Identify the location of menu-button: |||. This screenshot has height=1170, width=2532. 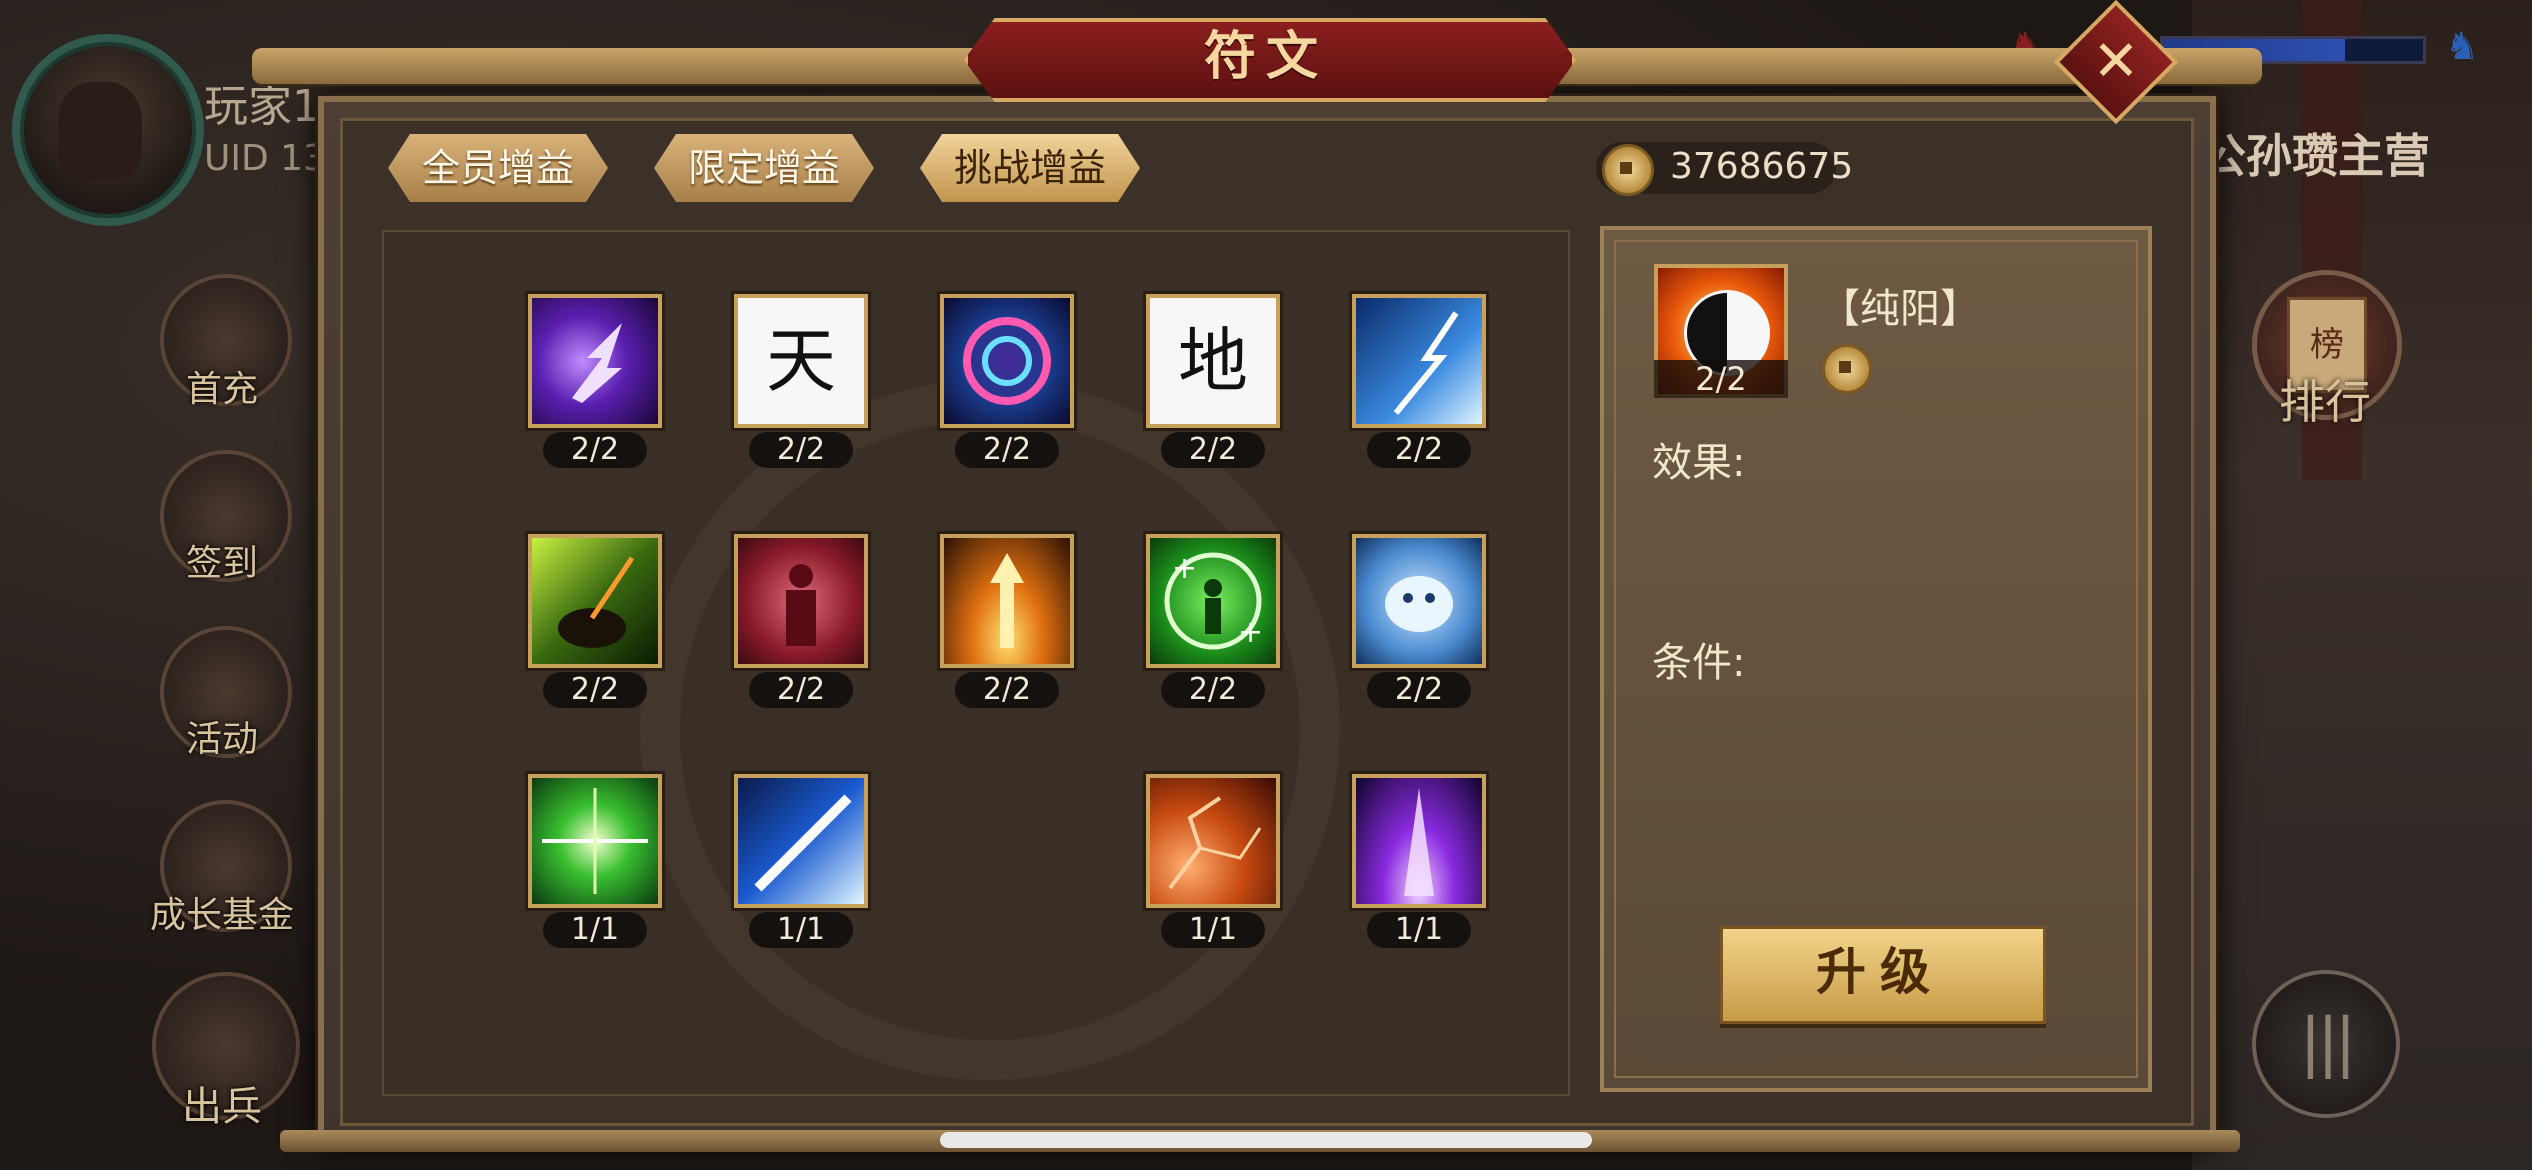
(2326, 1044).